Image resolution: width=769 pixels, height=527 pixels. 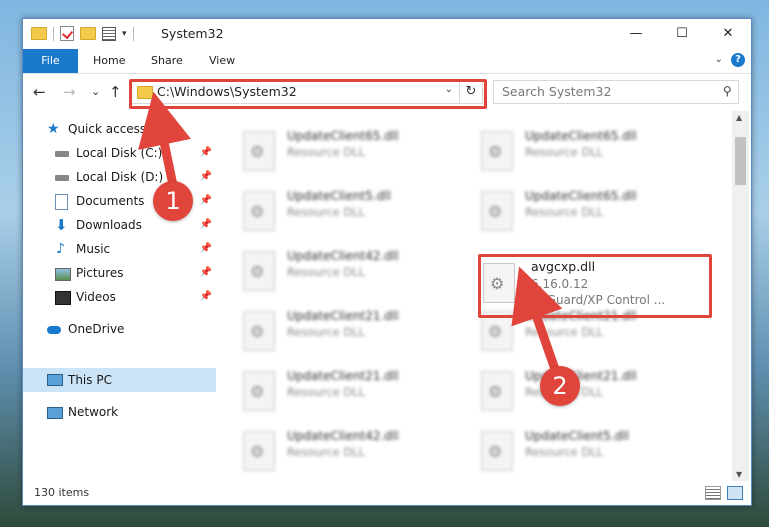 What do you see at coordinates (164, 143) in the screenshot?
I see `arrow-to-address-bar` at bounding box center [164, 143].